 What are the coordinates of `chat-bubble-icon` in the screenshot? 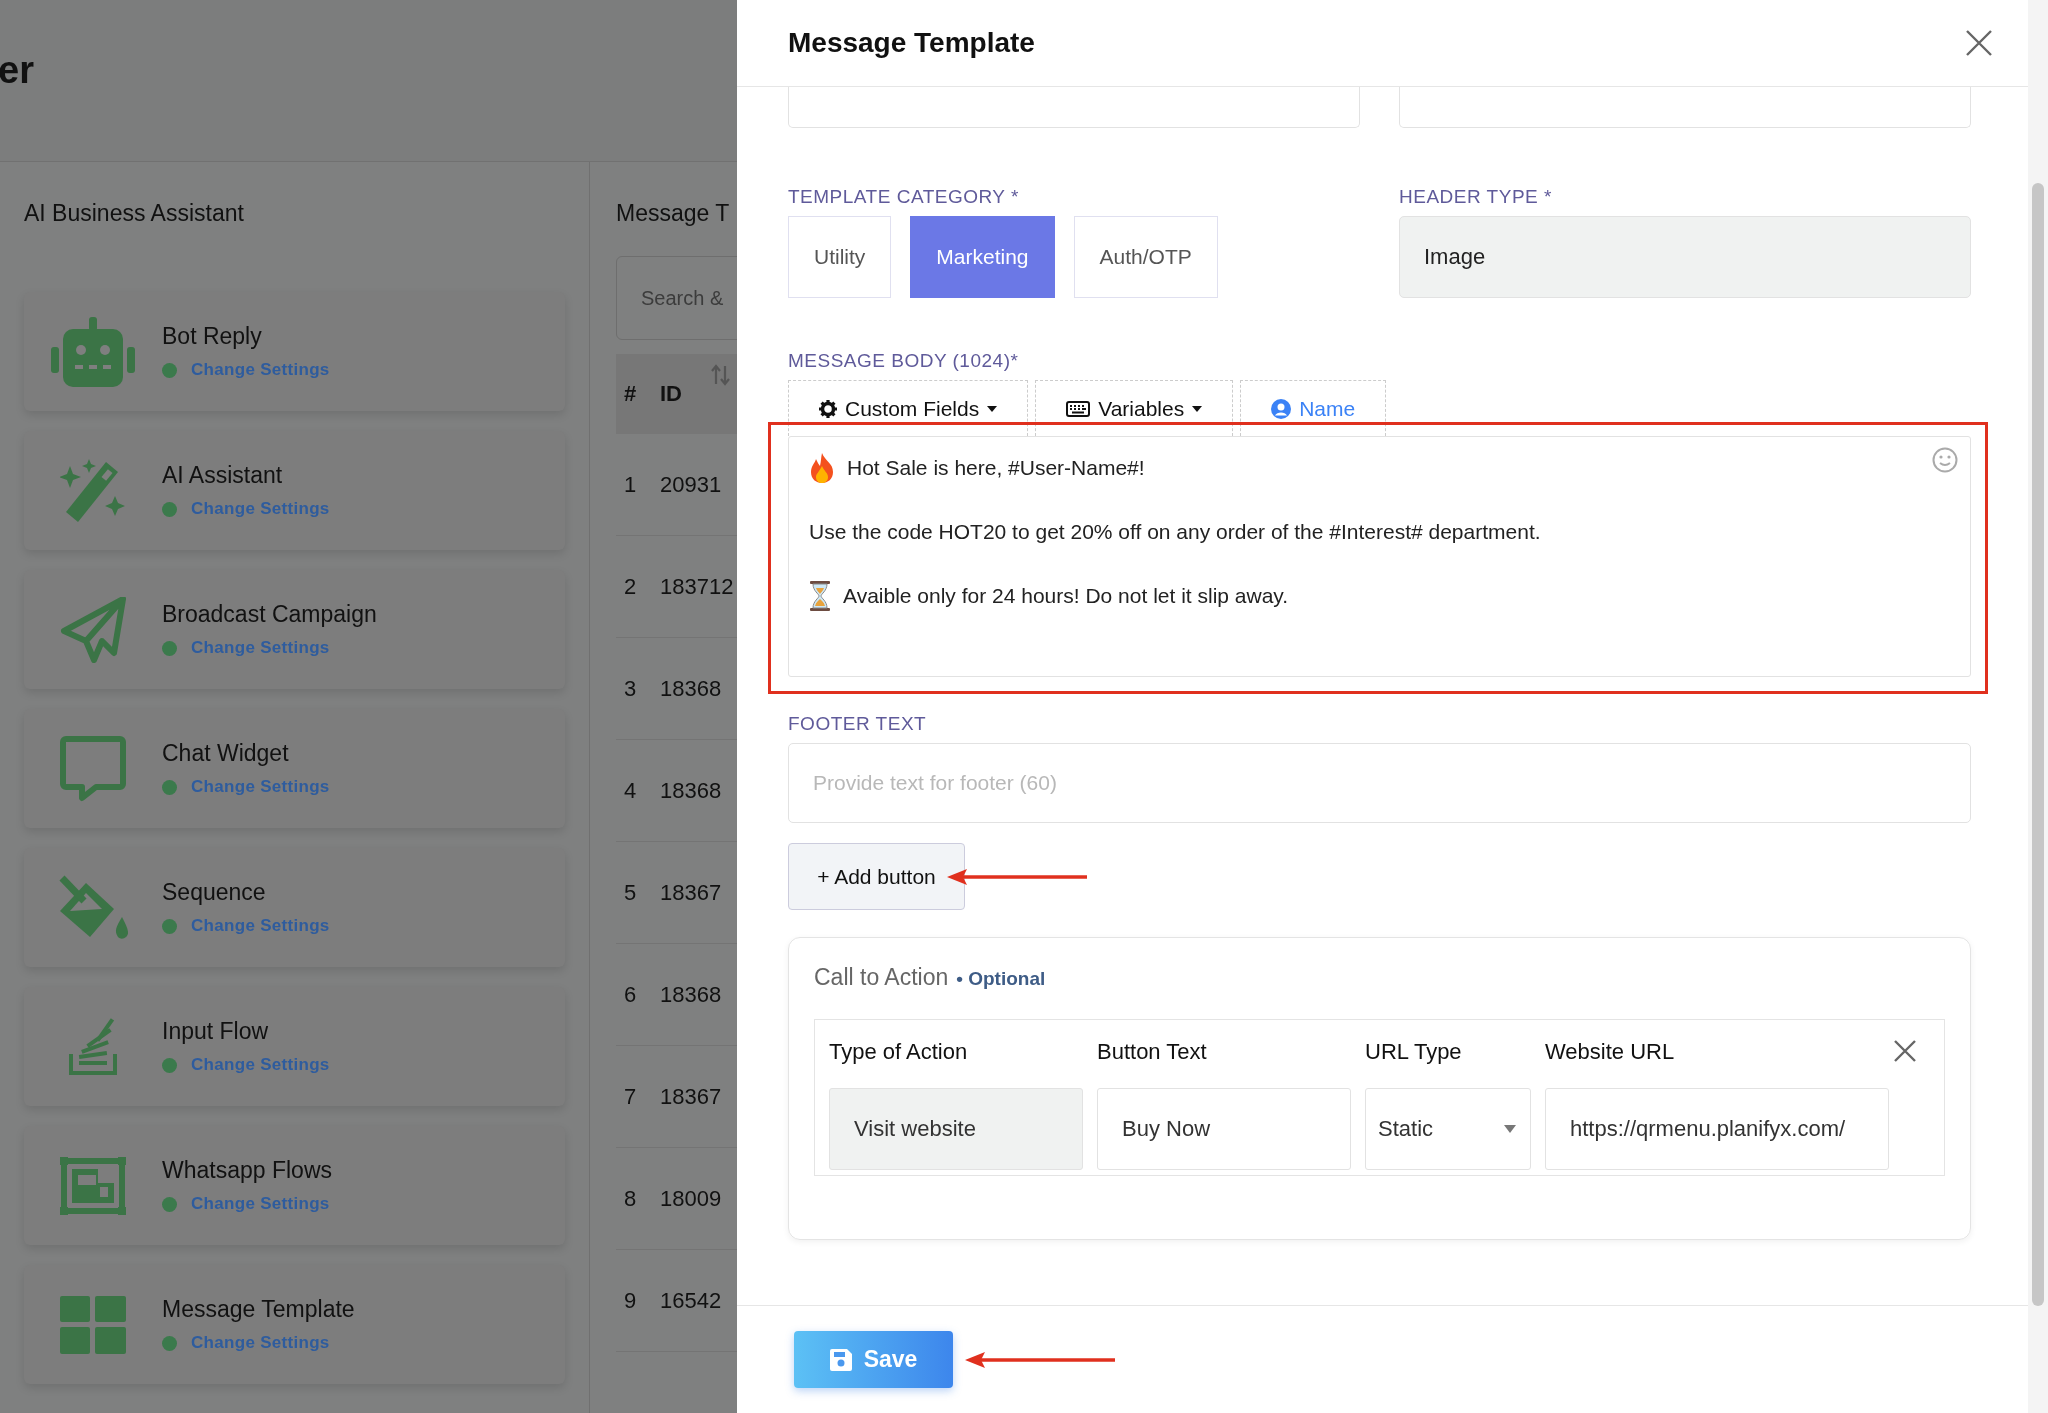 It's located at (93, 768).